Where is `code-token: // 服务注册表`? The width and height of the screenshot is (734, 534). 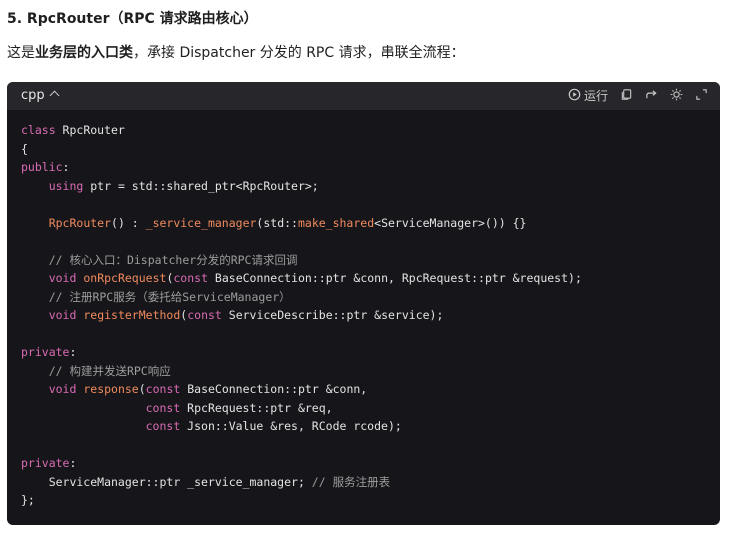
code-token: // 服务注册表 is located at coordinates (351, 481).